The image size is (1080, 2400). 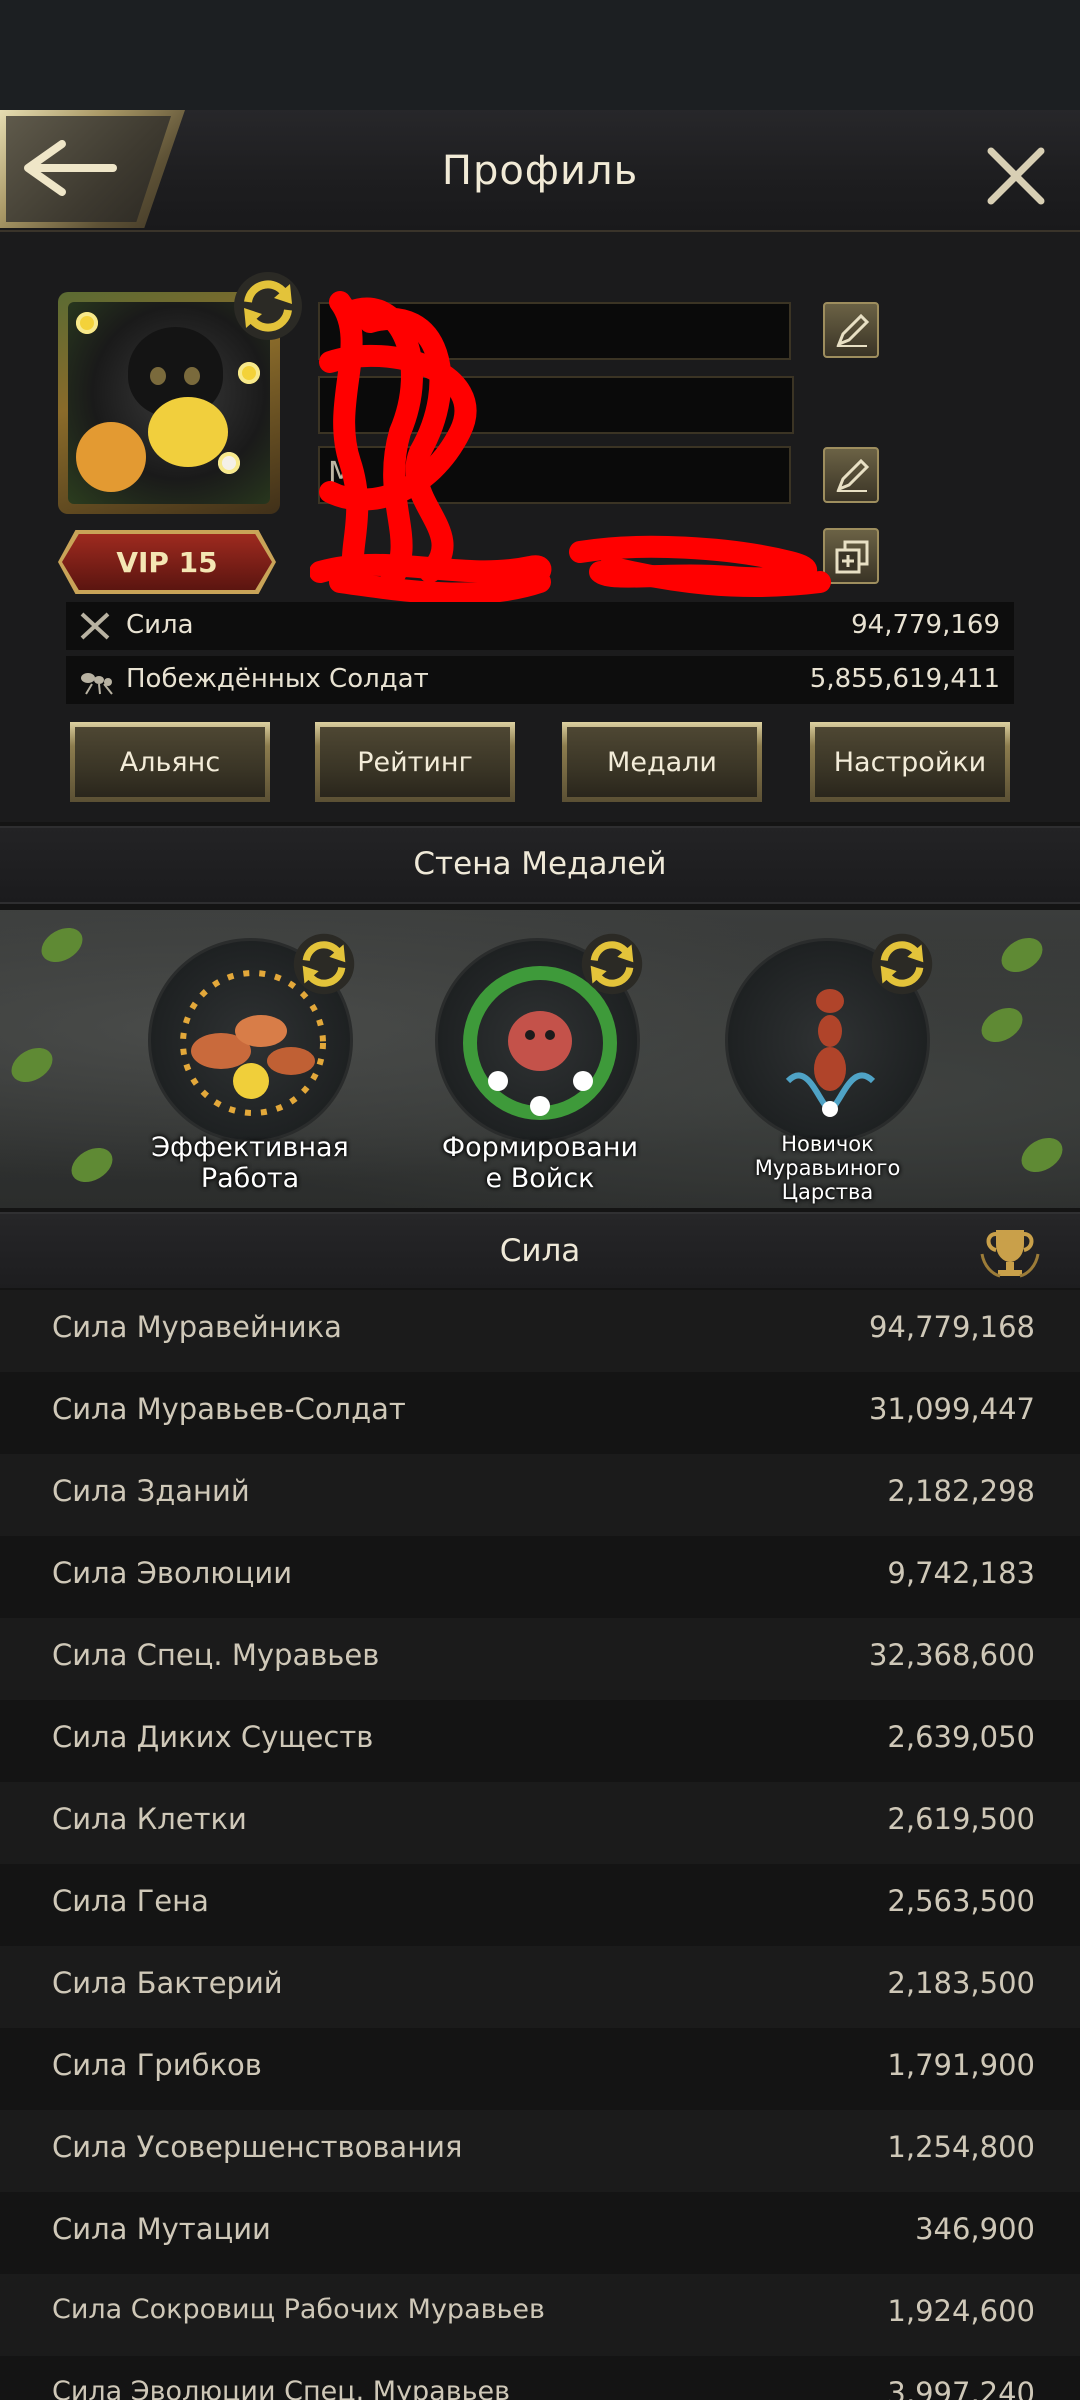 I want to click on page-title: Профиль, so click(x=540, y=171).